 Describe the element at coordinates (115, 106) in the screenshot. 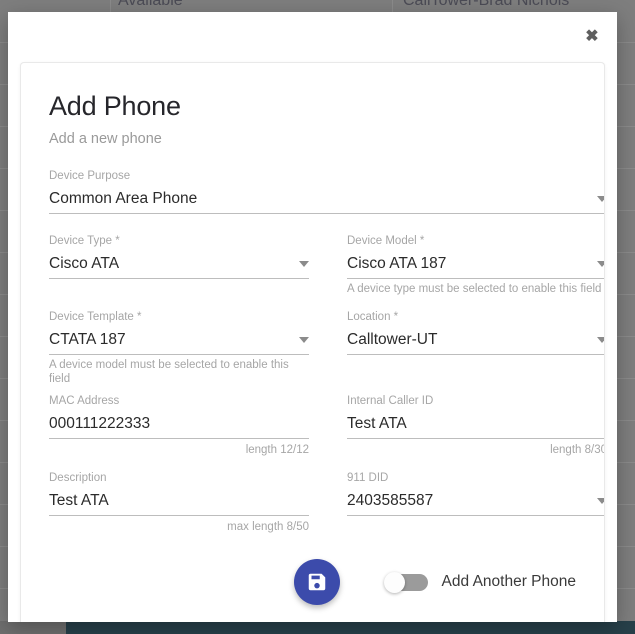

I see `page-title: Add Phone` at that location.